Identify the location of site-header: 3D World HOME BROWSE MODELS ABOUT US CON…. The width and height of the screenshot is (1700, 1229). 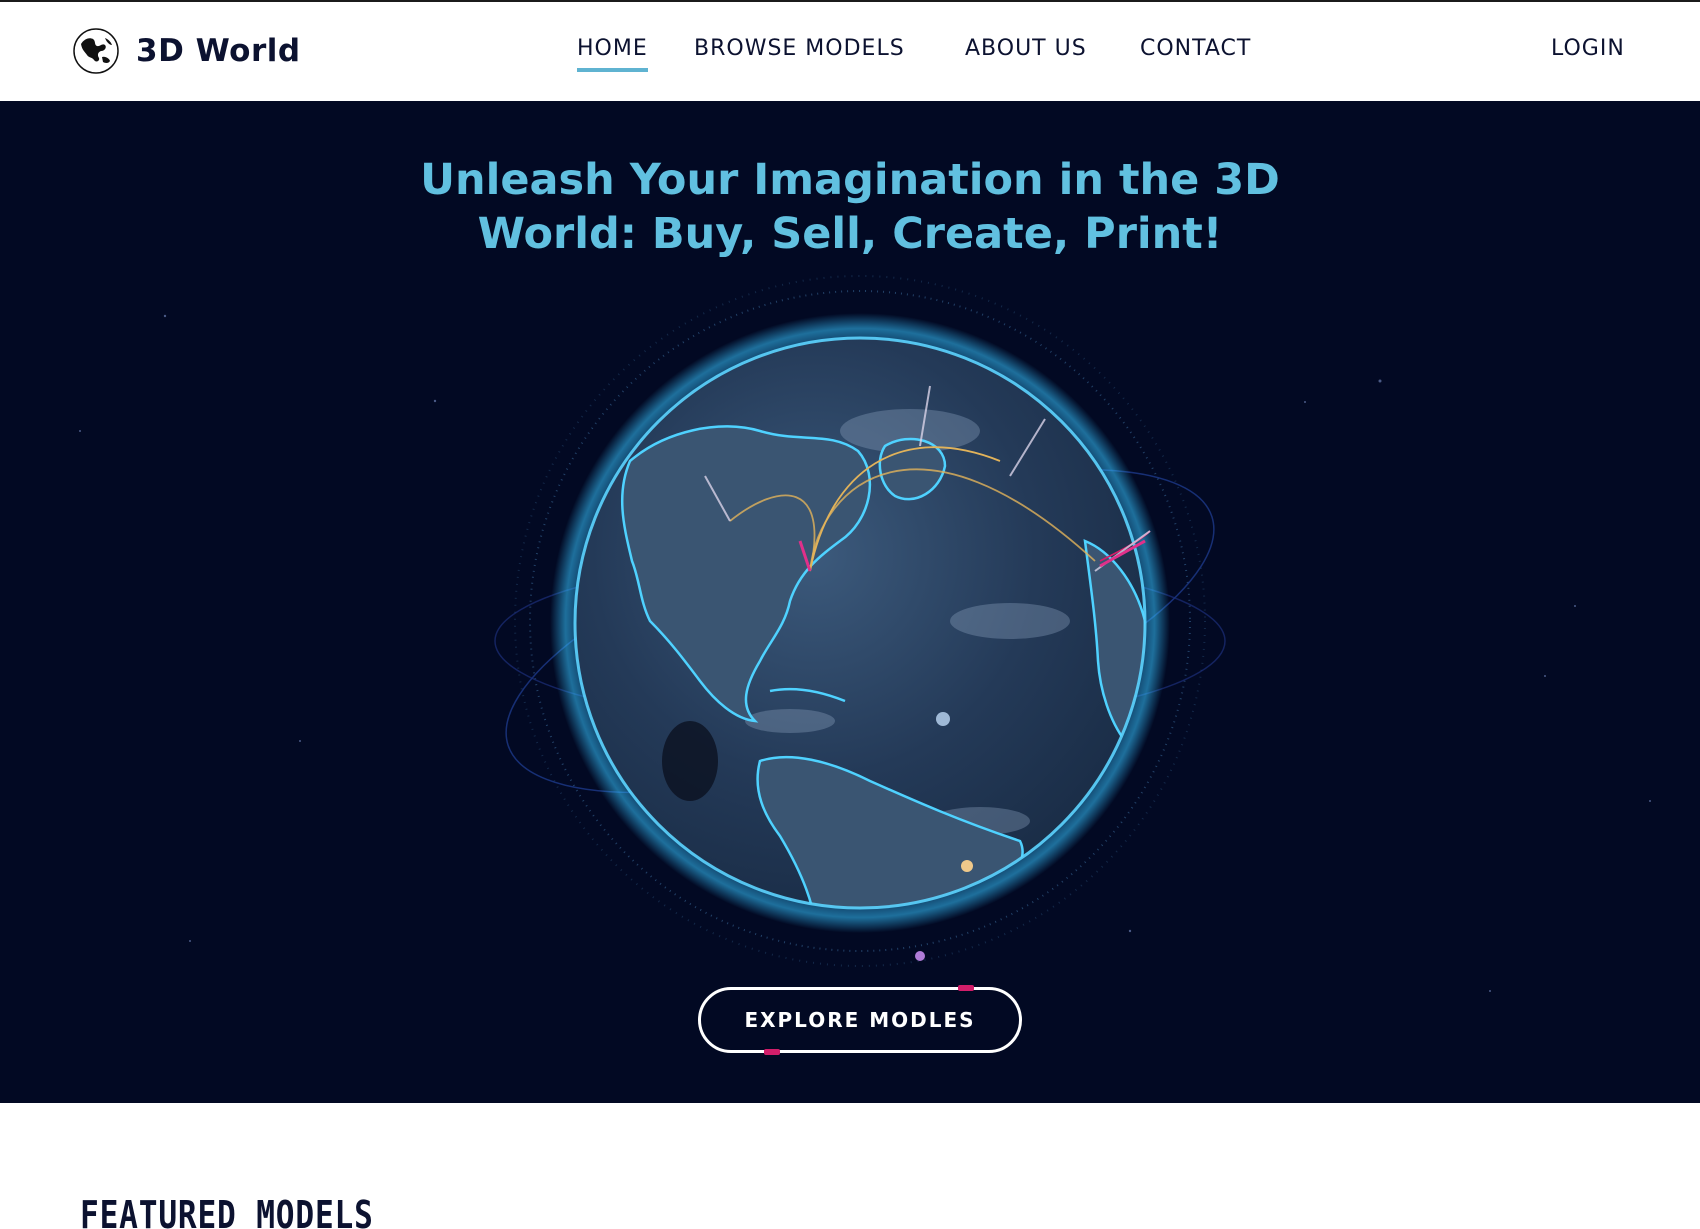
(850, 51).